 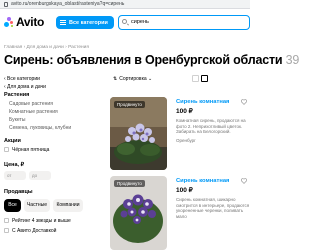 I want to click on avito-logo: Avito, so click(x=24, y=22).